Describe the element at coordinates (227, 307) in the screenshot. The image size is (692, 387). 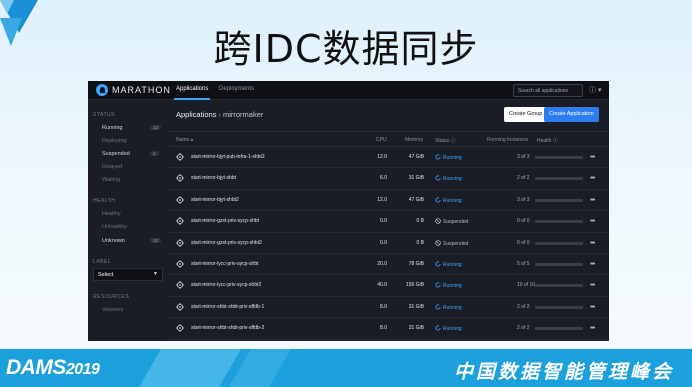
I see `app-name: start-mirror-shbt-shbt-priv-sffdb-1` at that location.